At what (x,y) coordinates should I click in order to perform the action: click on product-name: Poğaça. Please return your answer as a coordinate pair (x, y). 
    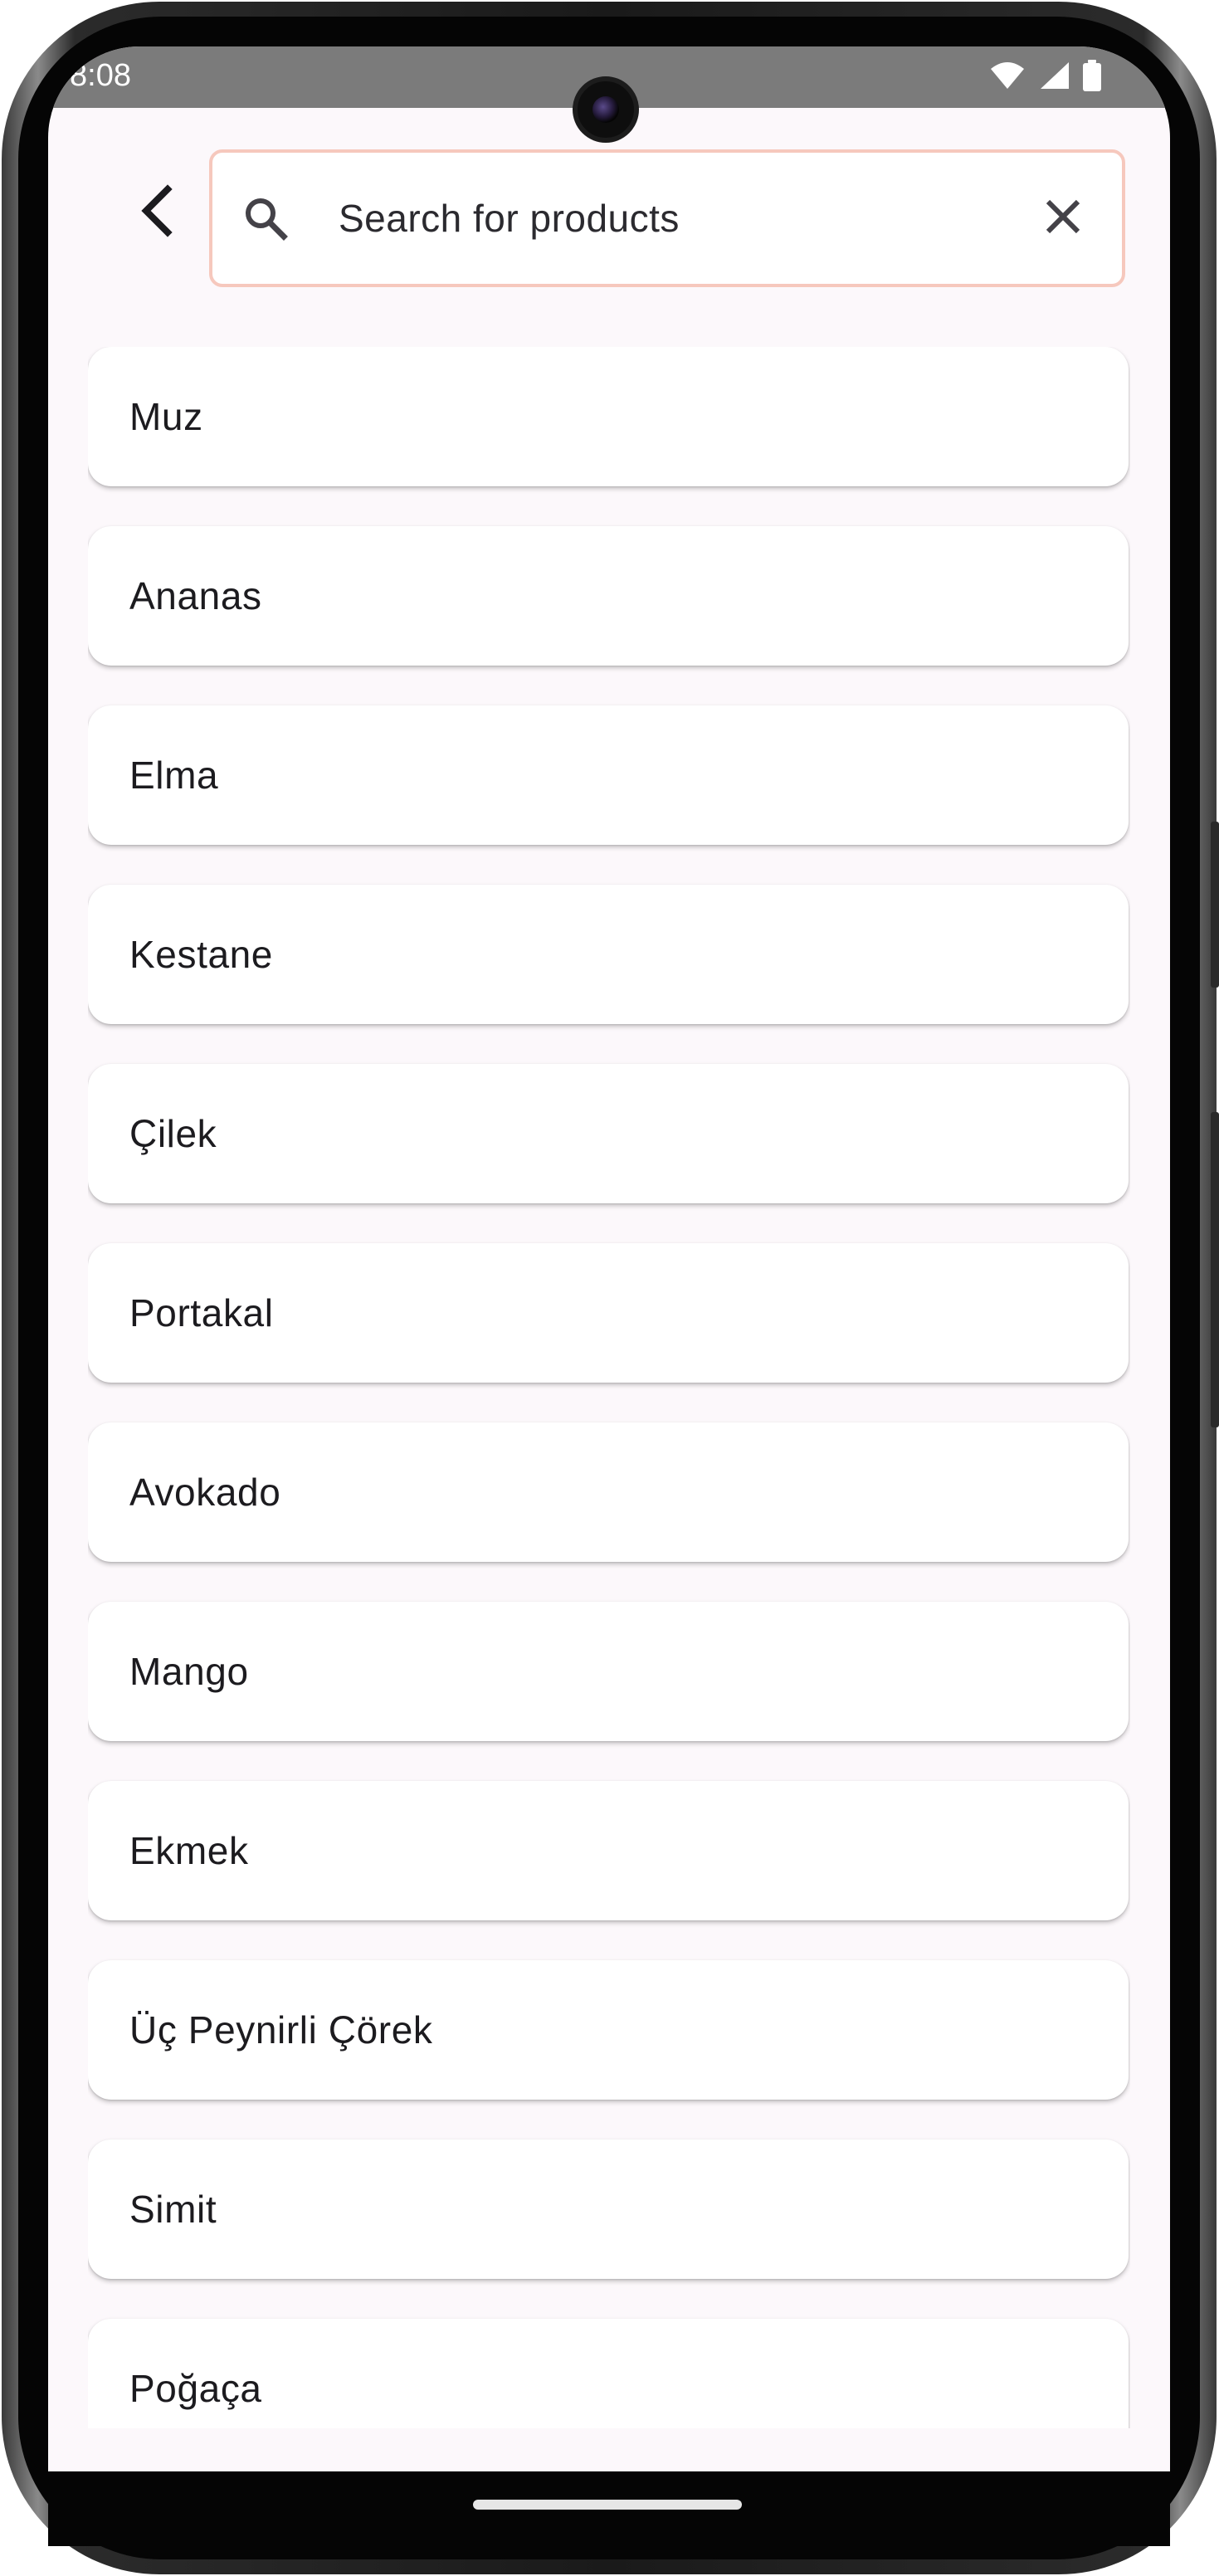
    Looking at the image, I should click on (196, 2389).